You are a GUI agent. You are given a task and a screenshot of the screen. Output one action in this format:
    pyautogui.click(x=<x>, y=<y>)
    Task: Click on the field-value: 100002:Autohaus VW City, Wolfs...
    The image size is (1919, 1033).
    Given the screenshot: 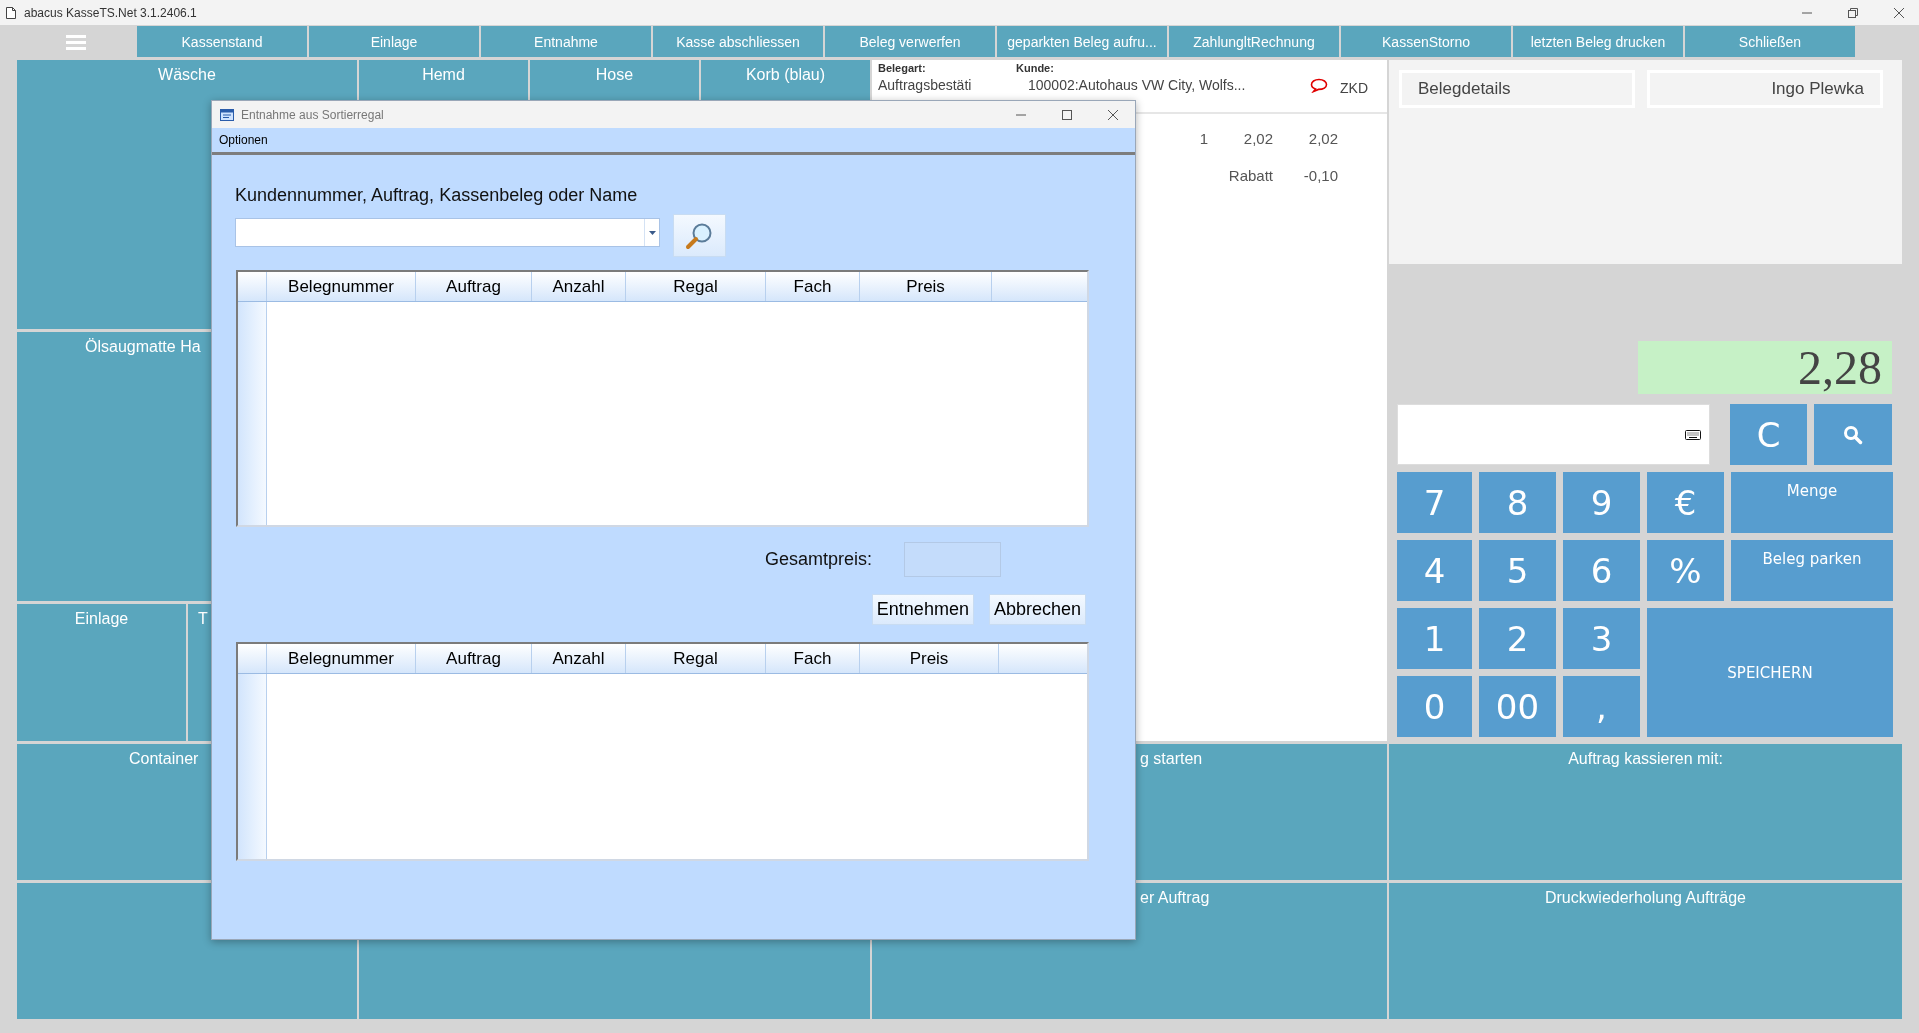 What is the action you would take?
    pyautogui.click(x=1137, y=85)
    